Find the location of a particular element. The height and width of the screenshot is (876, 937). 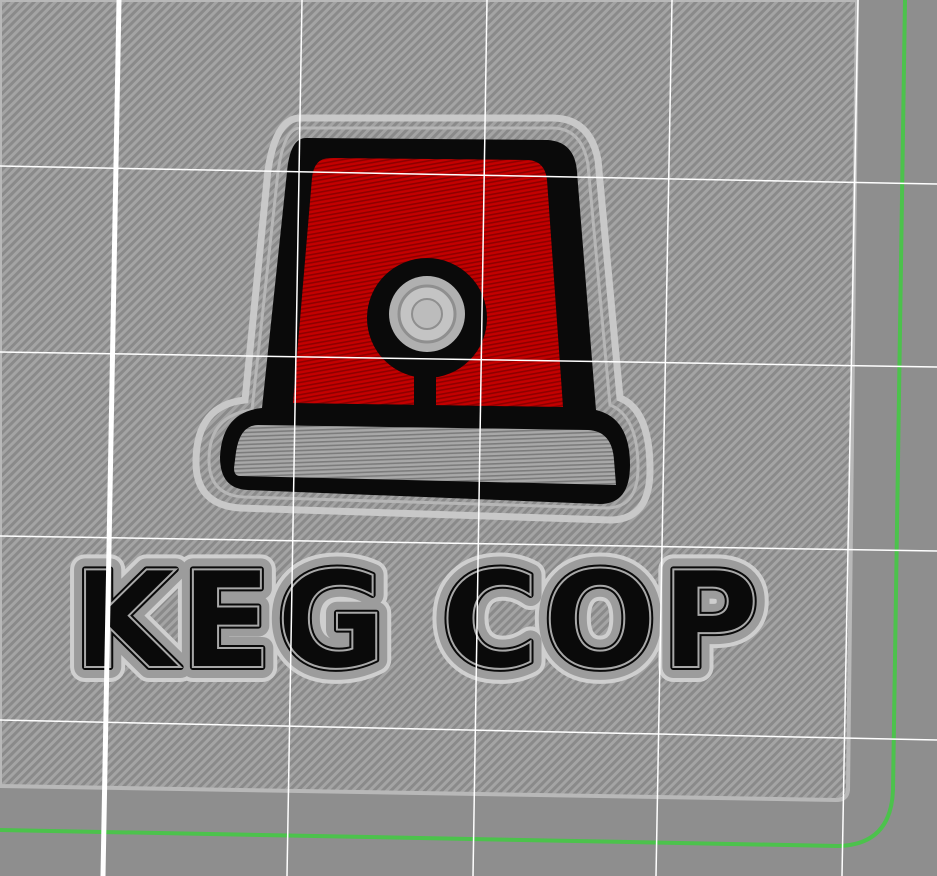

siren-base is located at coordinates (425, 455).